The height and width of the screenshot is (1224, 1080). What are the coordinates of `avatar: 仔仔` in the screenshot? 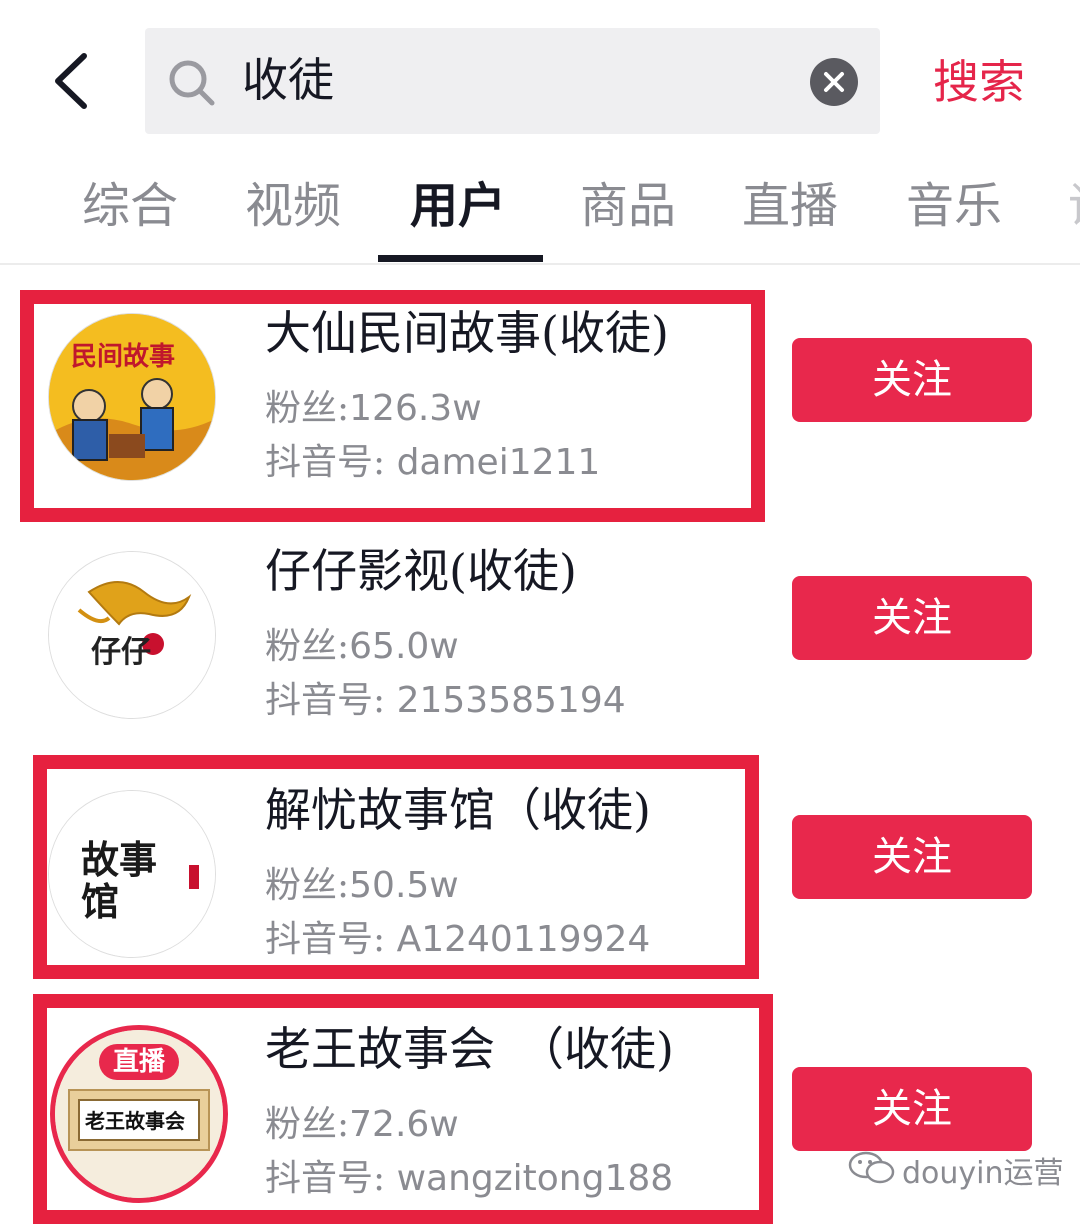 It's located at (132, 635).